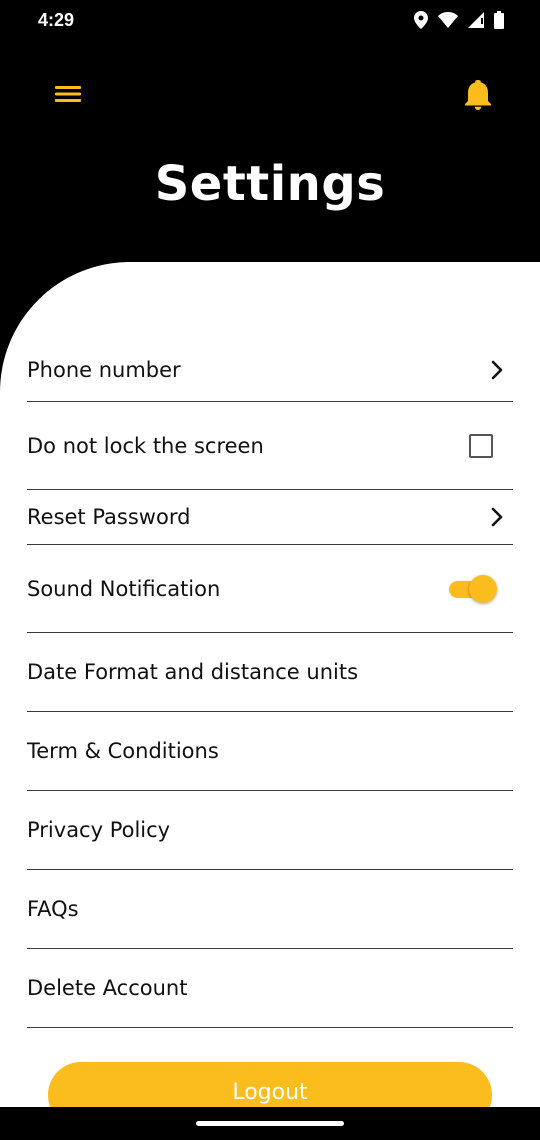 The width and height of the screenshot is (540, 1140). I want to click on system-navigation-bar, so click(270, 1123).